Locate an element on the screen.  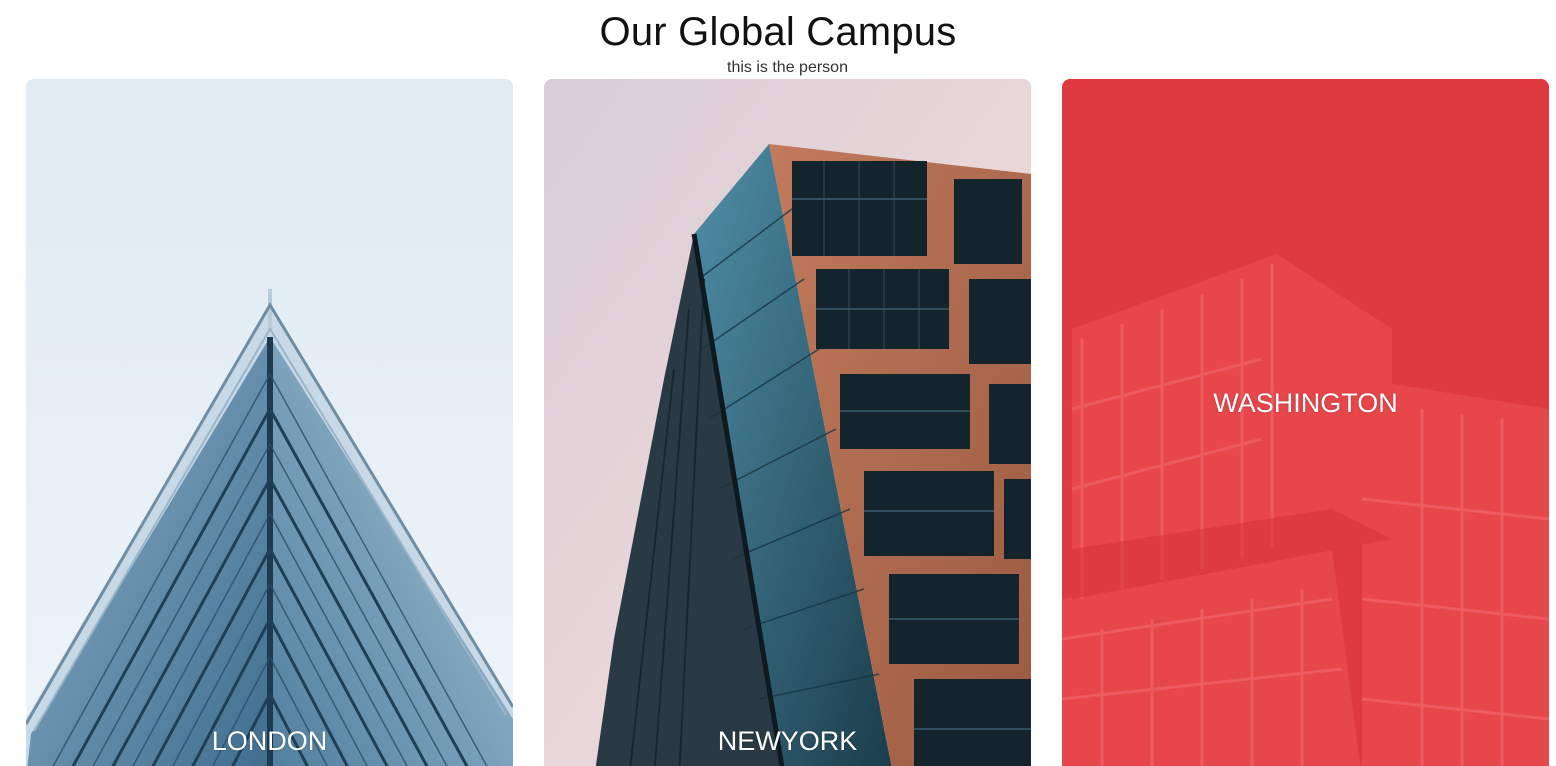
campus-label-washington: WASHINGTON is located at coordinates (1305, 403).